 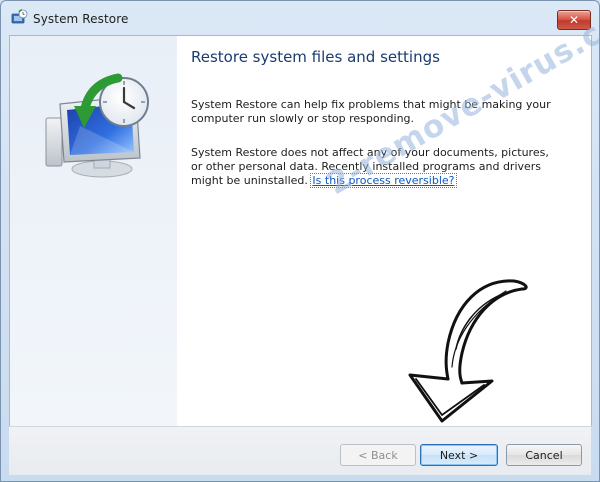 I want to click on system-restore-illustration-icon, so click(x=97, y=125).